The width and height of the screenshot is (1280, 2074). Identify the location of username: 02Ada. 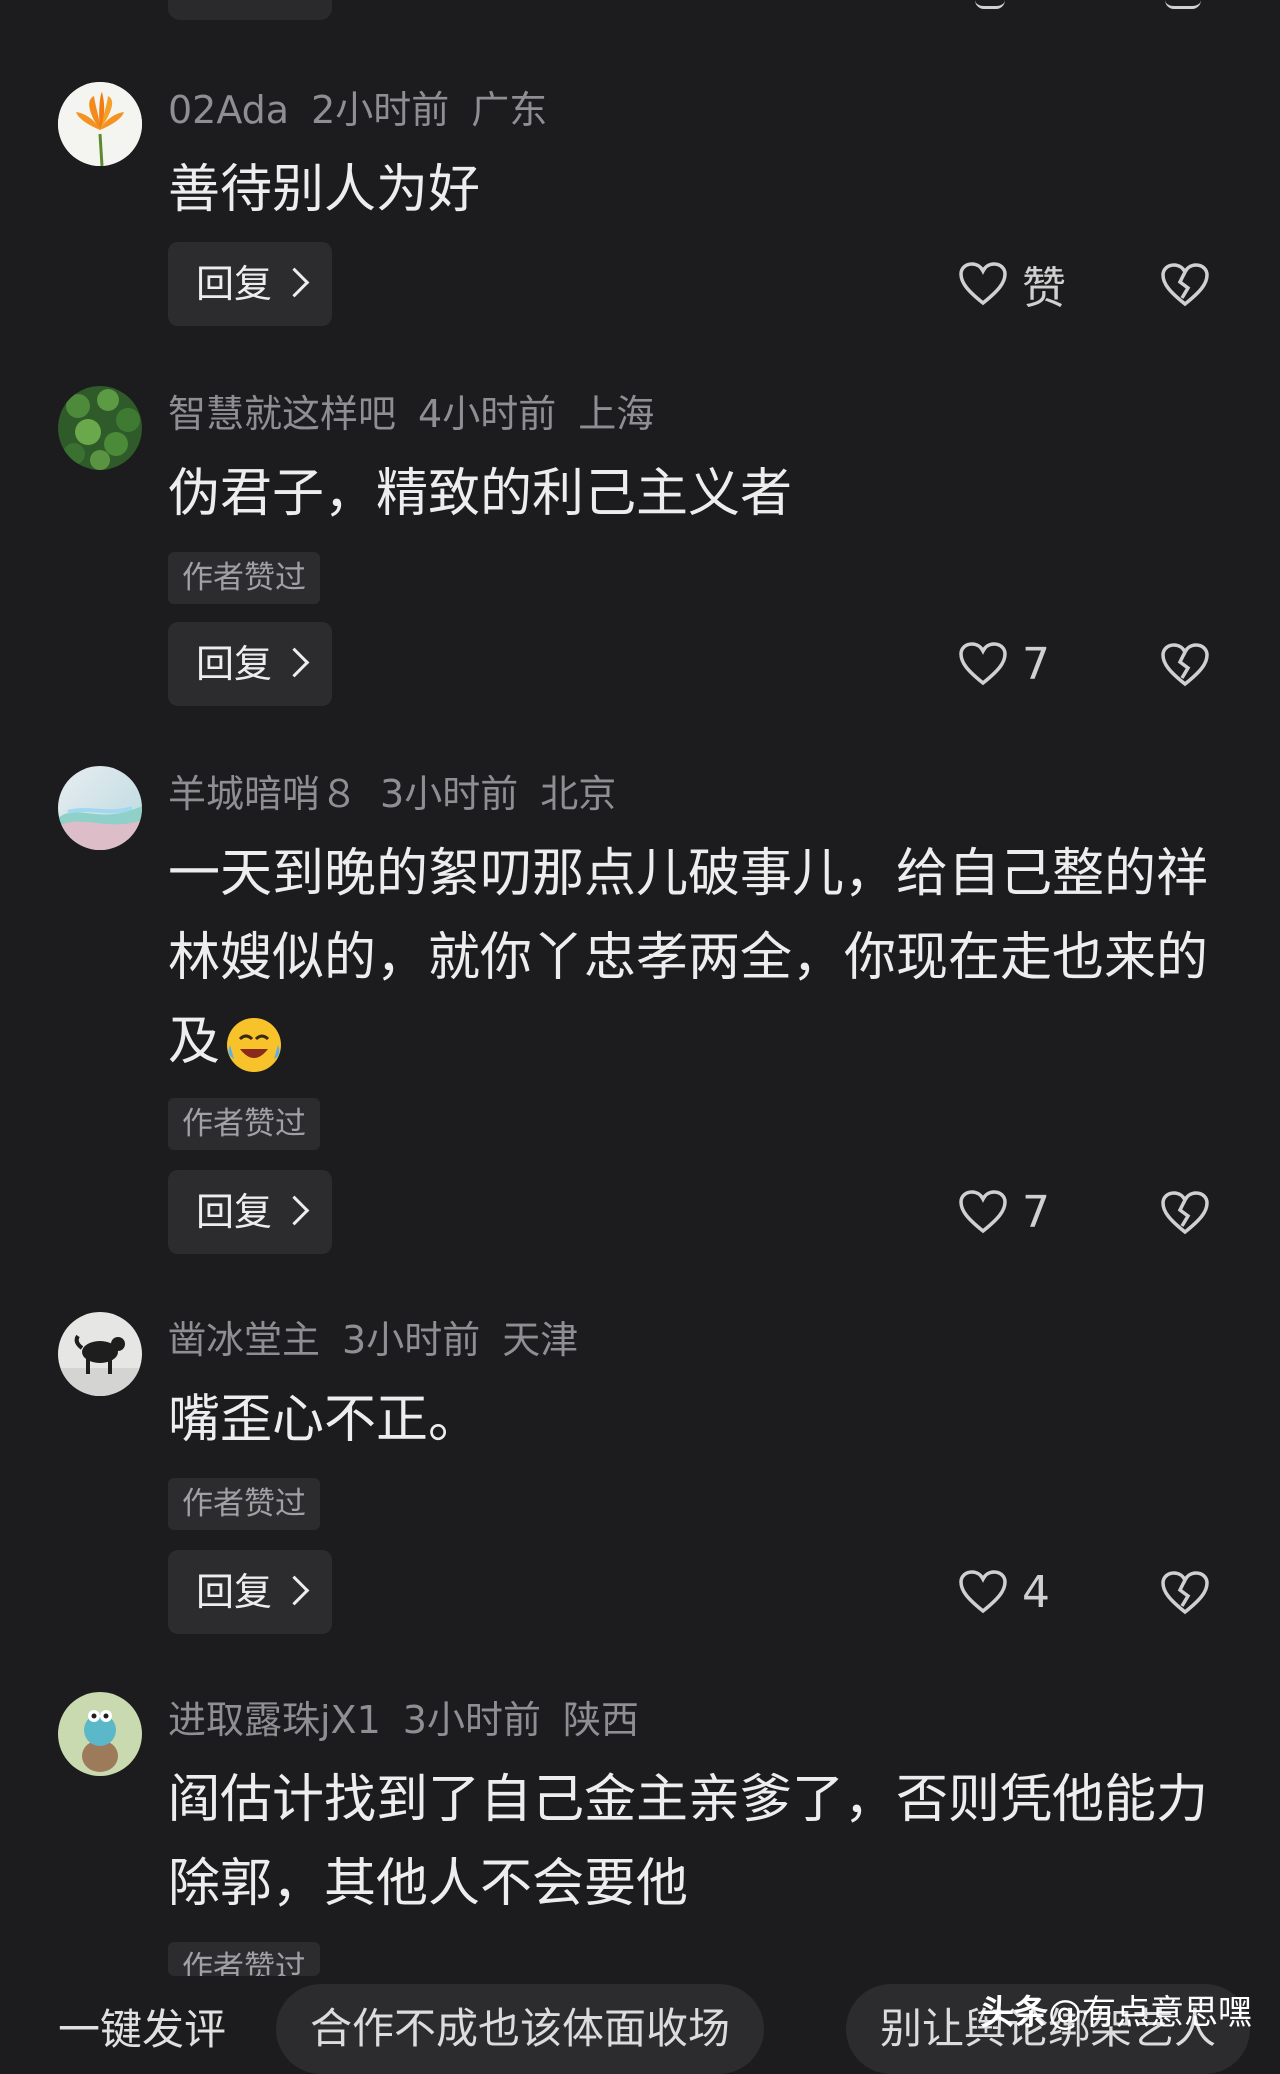
(228, 110).